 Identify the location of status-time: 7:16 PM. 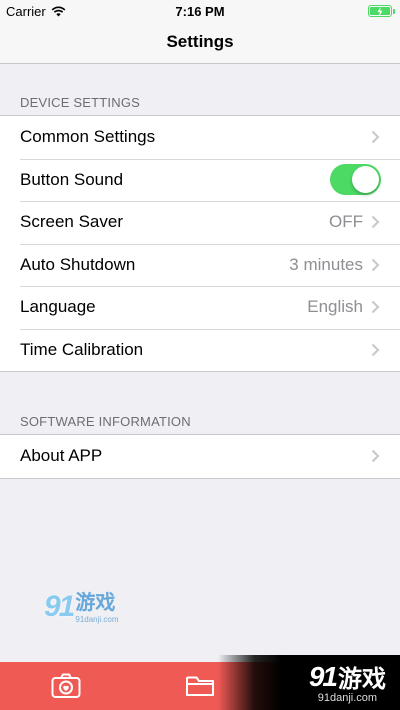
(200, 11).